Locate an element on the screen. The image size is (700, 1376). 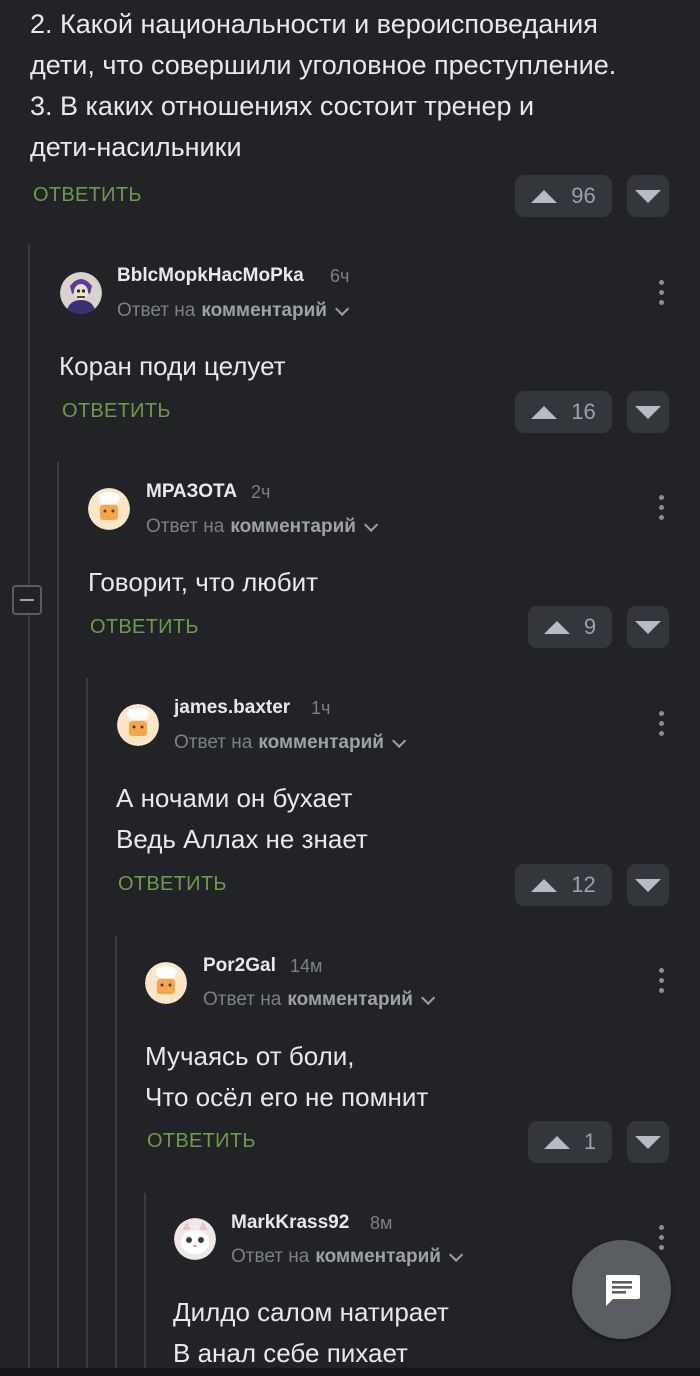
comment-text: Говорит, что любит is located at coordinates (203, 582).